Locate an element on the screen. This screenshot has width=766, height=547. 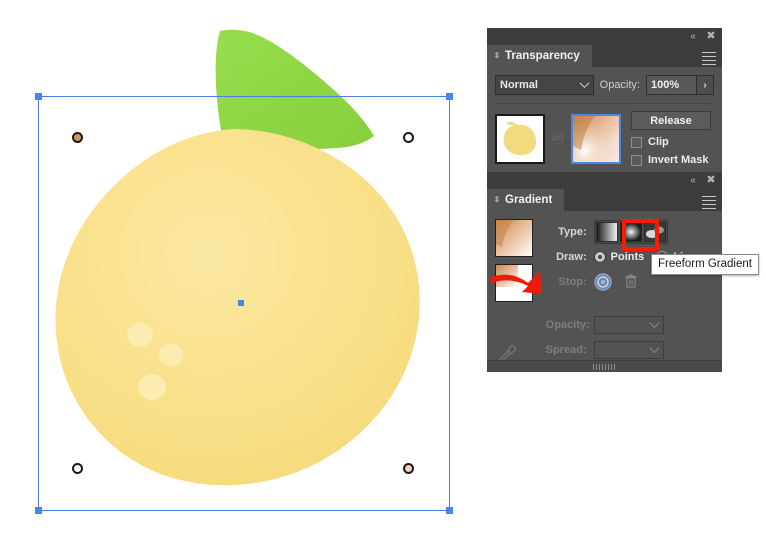
blend-mode-value: Normal is located at coordinates (519, 85).